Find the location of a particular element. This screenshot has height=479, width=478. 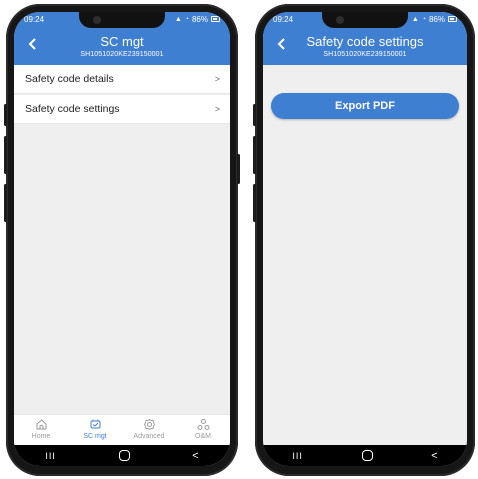

tab-label: Advanced is located at coordinates (149, 436).